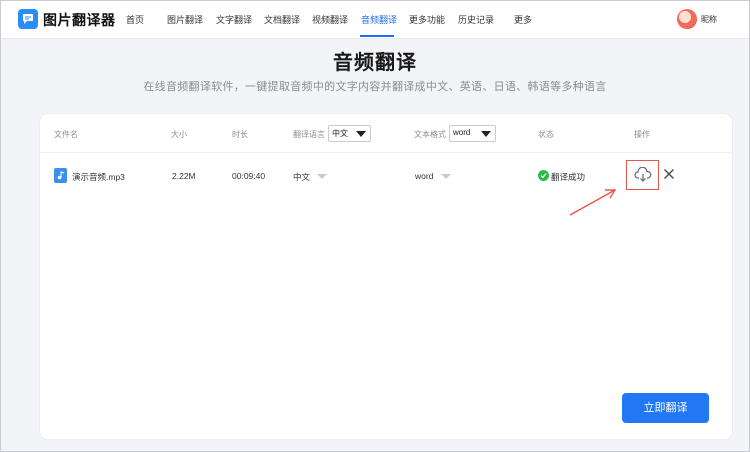  I want to click on translate-now-button: 立即翻译, so click(665, 408).